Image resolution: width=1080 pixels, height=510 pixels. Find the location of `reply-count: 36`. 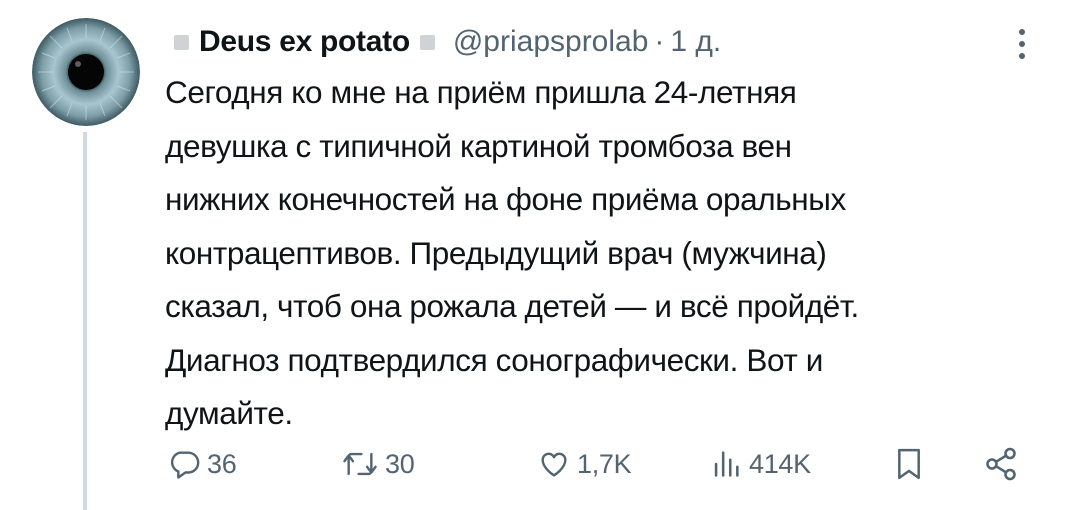

reply-count: 36 is located at coordinates (222, 463).